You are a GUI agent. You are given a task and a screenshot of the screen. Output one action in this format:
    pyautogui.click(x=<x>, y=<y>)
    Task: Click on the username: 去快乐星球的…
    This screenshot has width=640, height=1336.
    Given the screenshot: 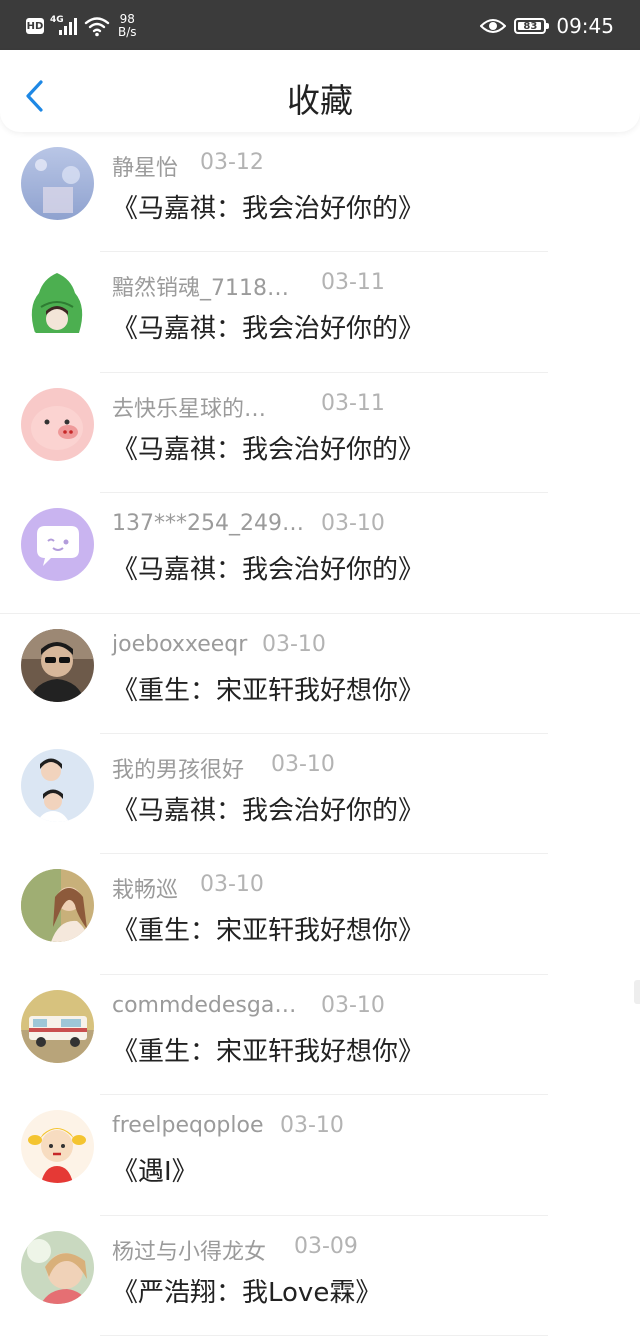 What is the action you would take?
    pyautogui.click(x=189, y=409)
    